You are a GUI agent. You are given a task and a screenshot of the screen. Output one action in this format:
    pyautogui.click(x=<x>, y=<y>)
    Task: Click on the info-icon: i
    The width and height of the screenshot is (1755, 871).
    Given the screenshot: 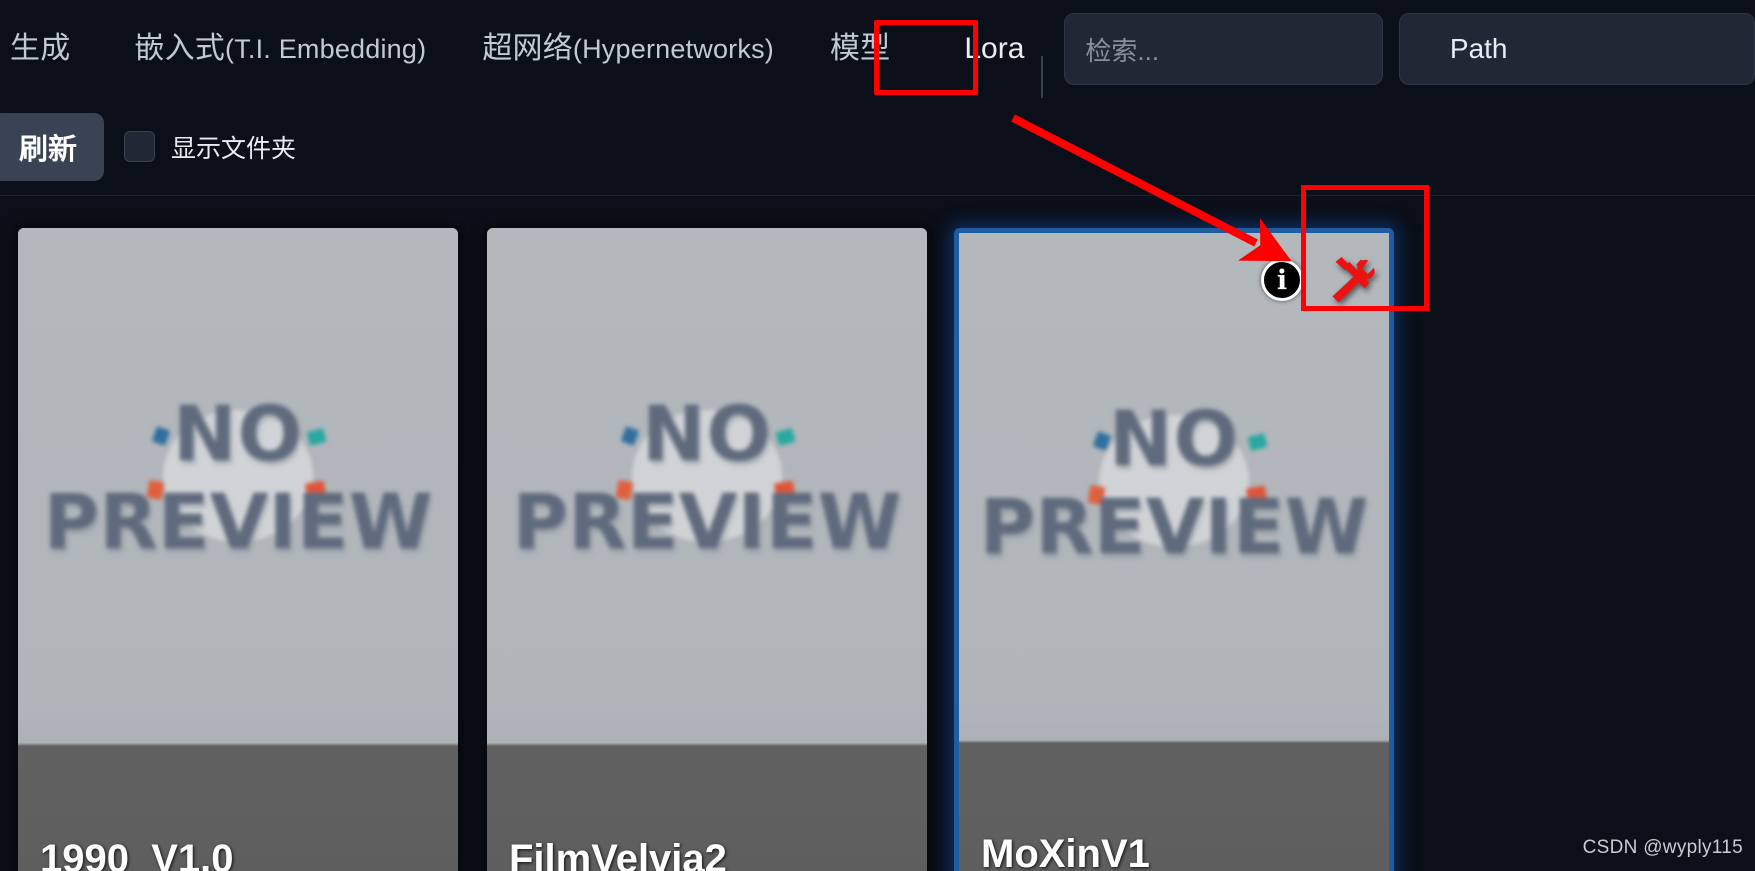 What is the action you would take?
    pyautogui.click(x=1282, y=280)
    